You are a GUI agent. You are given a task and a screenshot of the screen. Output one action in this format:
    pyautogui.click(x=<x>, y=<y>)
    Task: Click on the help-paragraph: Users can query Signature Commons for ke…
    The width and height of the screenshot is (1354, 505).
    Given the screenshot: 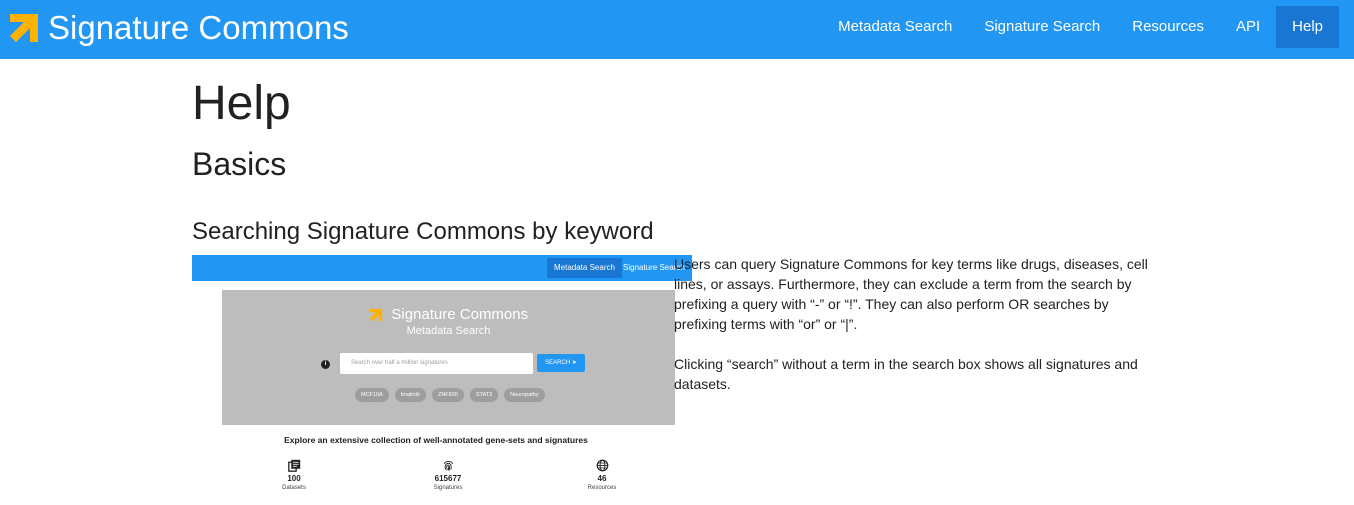 What is the action you would take?
    pyautogui.click(x=911, y=294)
    